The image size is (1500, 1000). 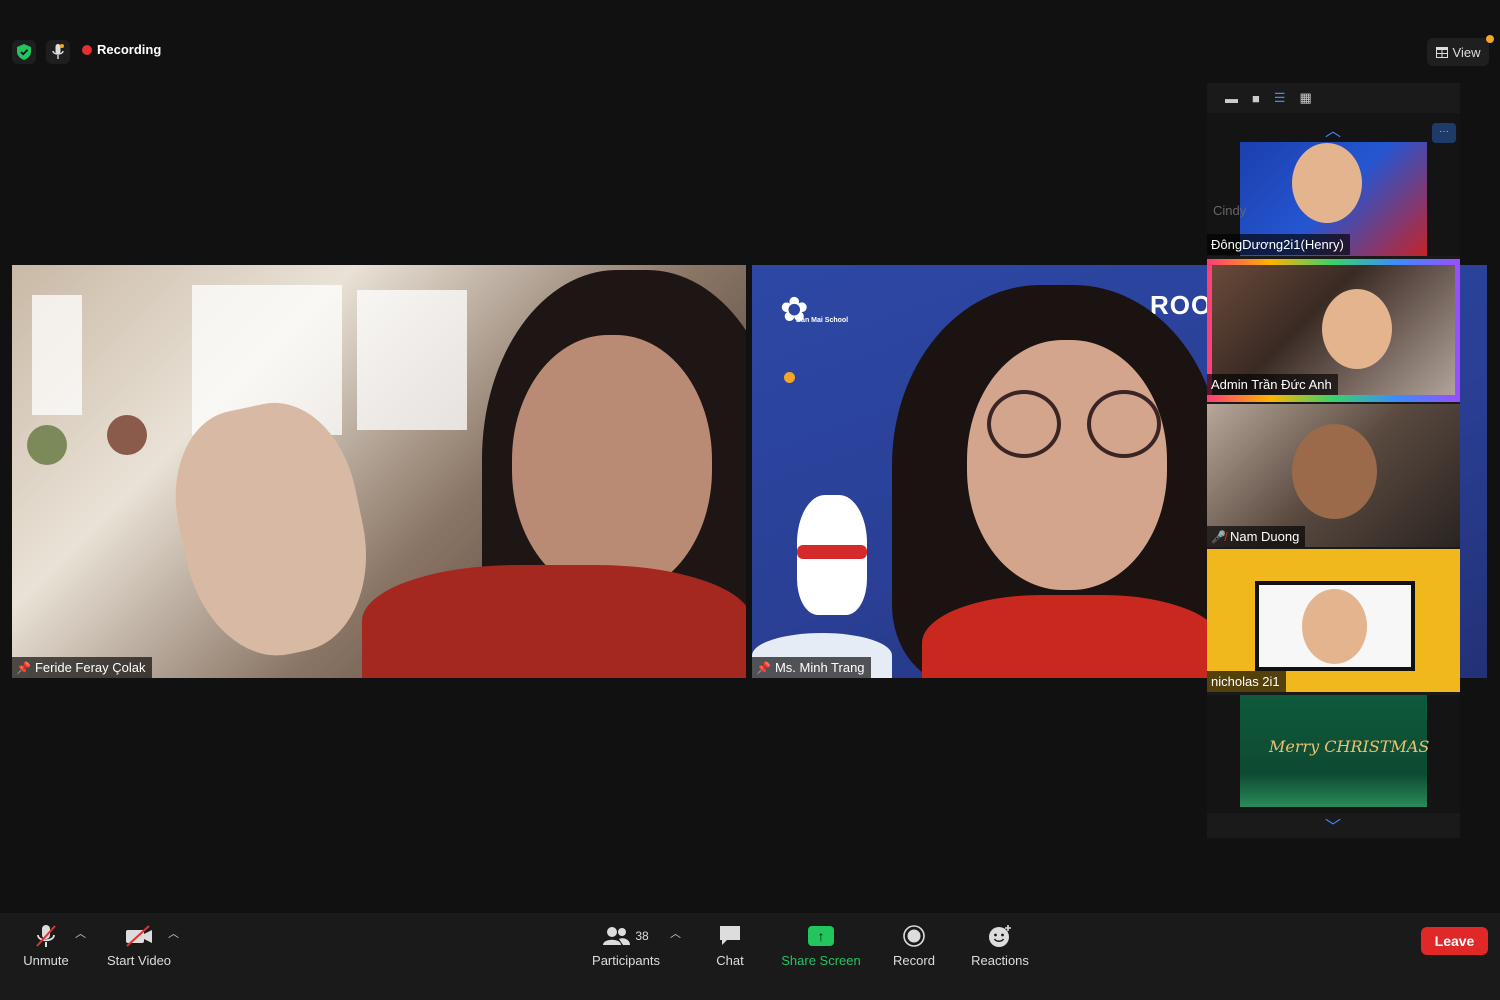 What do you see at coordinates (1441, 52) in the screenshot?
I see `grid-view-icon` at bounding box center [1441, 52].